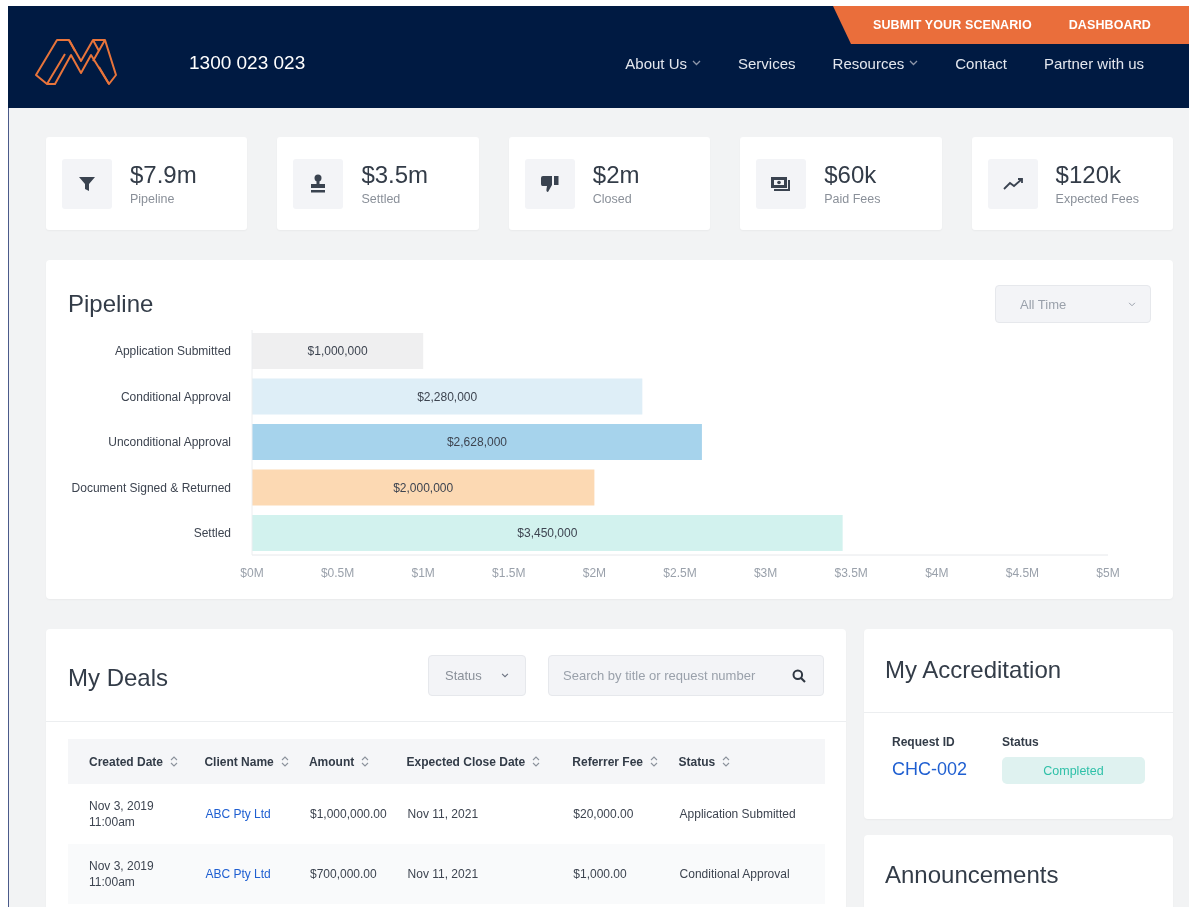 Image resolution: width=1189 pixels, height=907 pixels. I want to click on stat-label: Expected Fees, so click(1097, 199).